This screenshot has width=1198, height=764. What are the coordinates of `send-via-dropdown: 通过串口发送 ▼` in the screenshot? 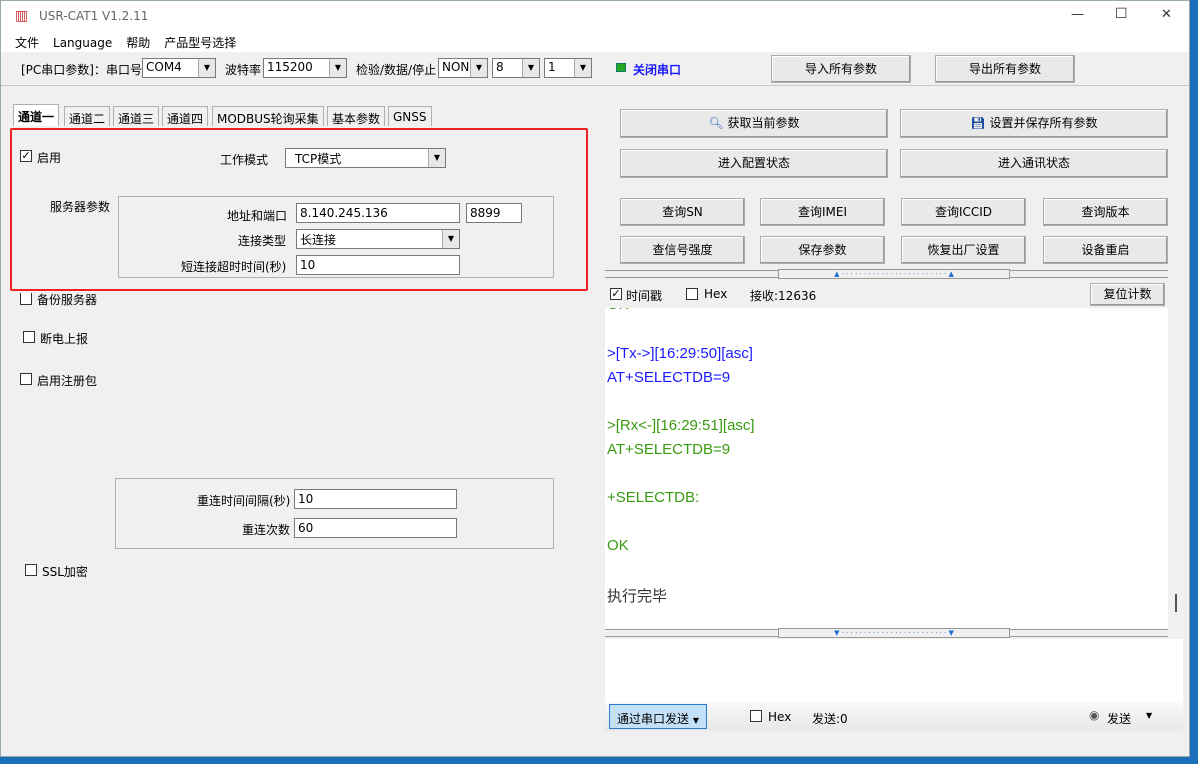 It's located at (658, 716).